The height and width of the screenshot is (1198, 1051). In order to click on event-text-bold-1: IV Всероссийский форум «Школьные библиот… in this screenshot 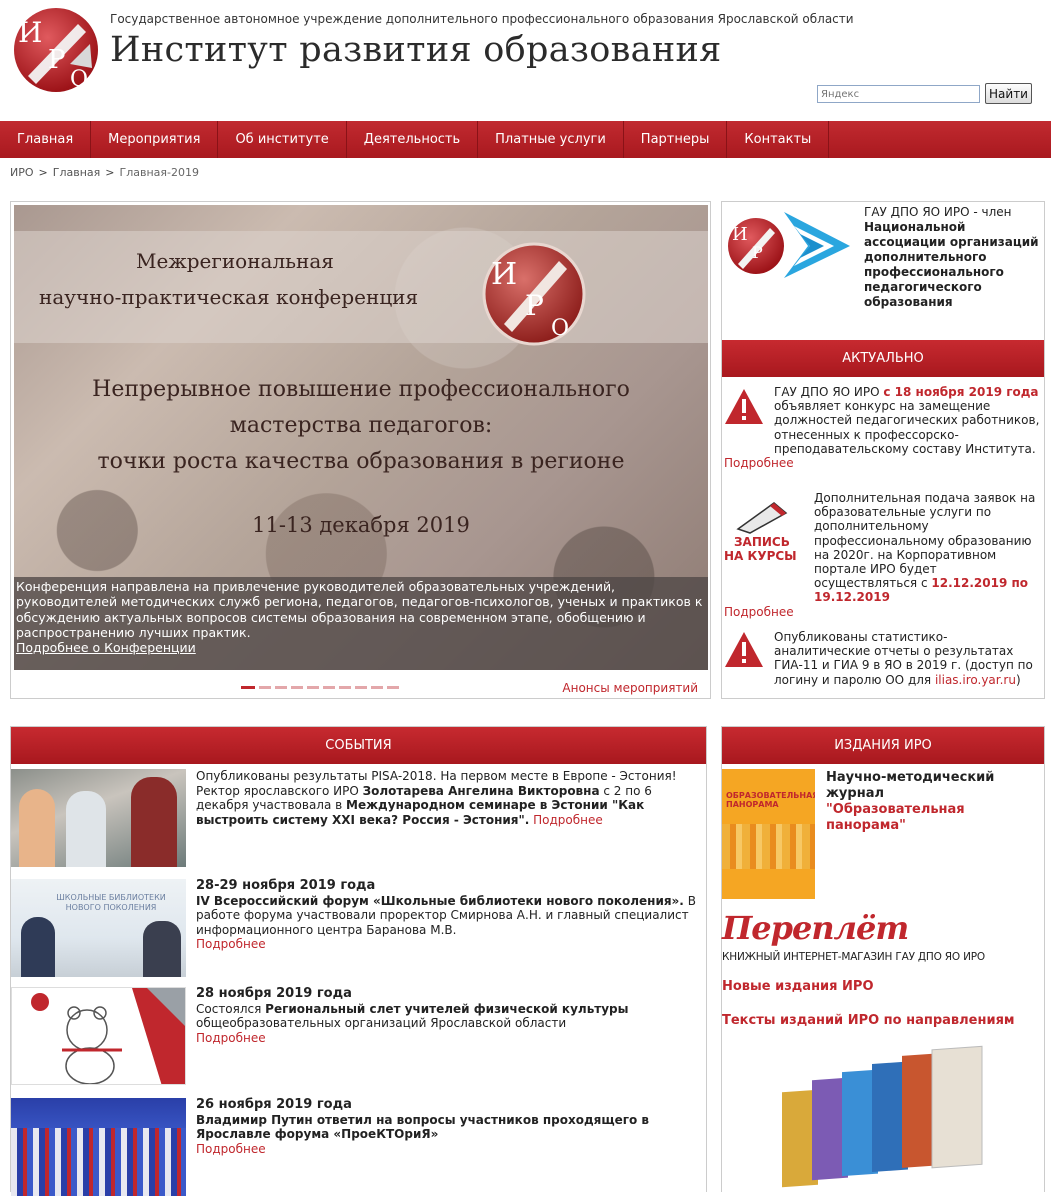, I will do `click(440, 901)`.